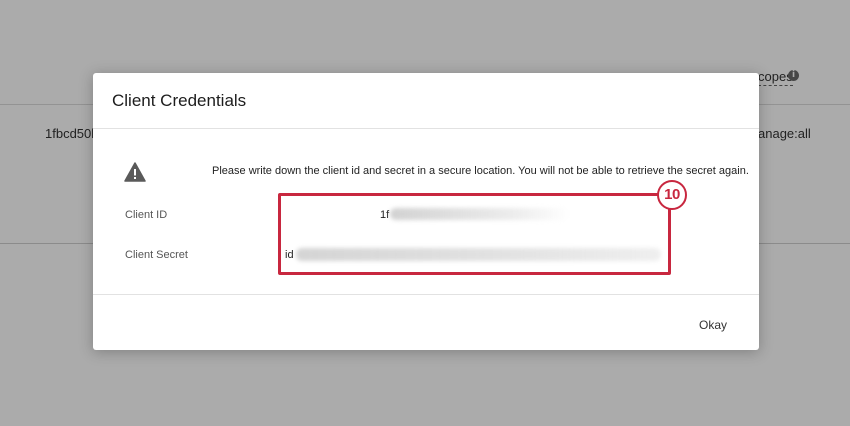  I want to click on dialog-header-divider, so click(426, 128).